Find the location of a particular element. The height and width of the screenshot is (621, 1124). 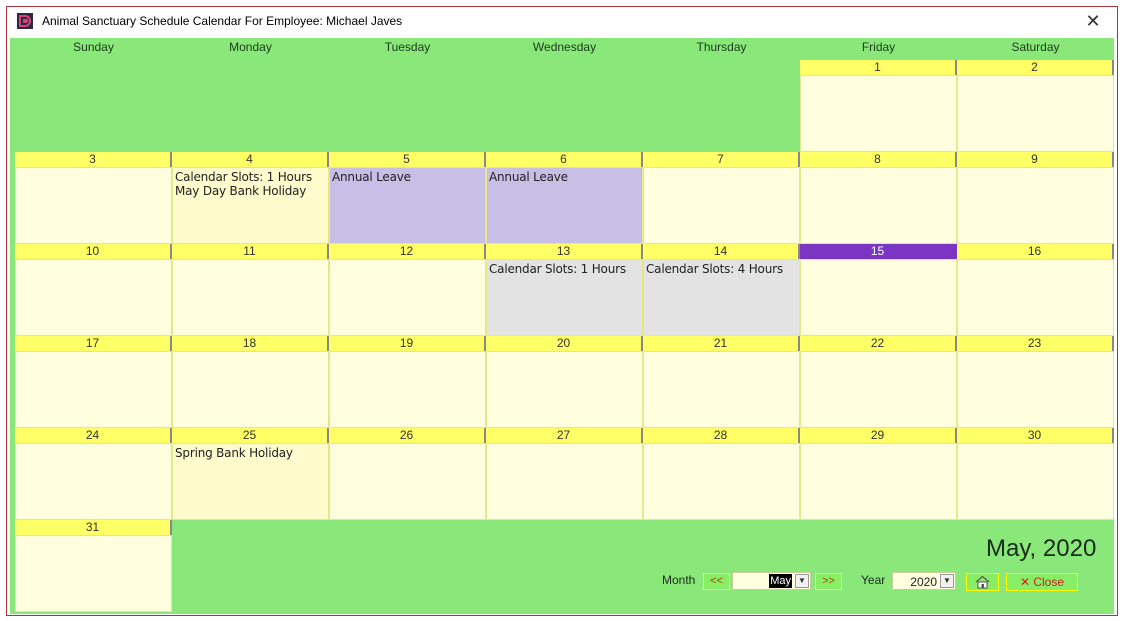

day-cell: 15 is located at coordinates (878, 290).